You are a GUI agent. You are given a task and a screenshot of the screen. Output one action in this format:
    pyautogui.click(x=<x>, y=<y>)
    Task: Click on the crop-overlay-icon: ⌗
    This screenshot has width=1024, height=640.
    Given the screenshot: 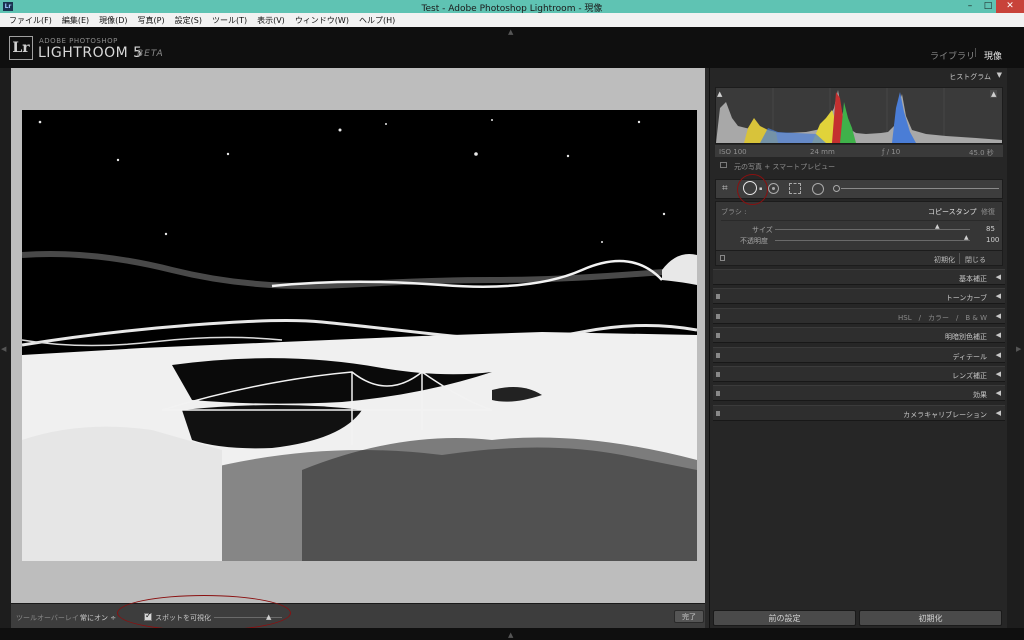 What is the action you would take?
    pyautogui.click(x=725, y=188)
    